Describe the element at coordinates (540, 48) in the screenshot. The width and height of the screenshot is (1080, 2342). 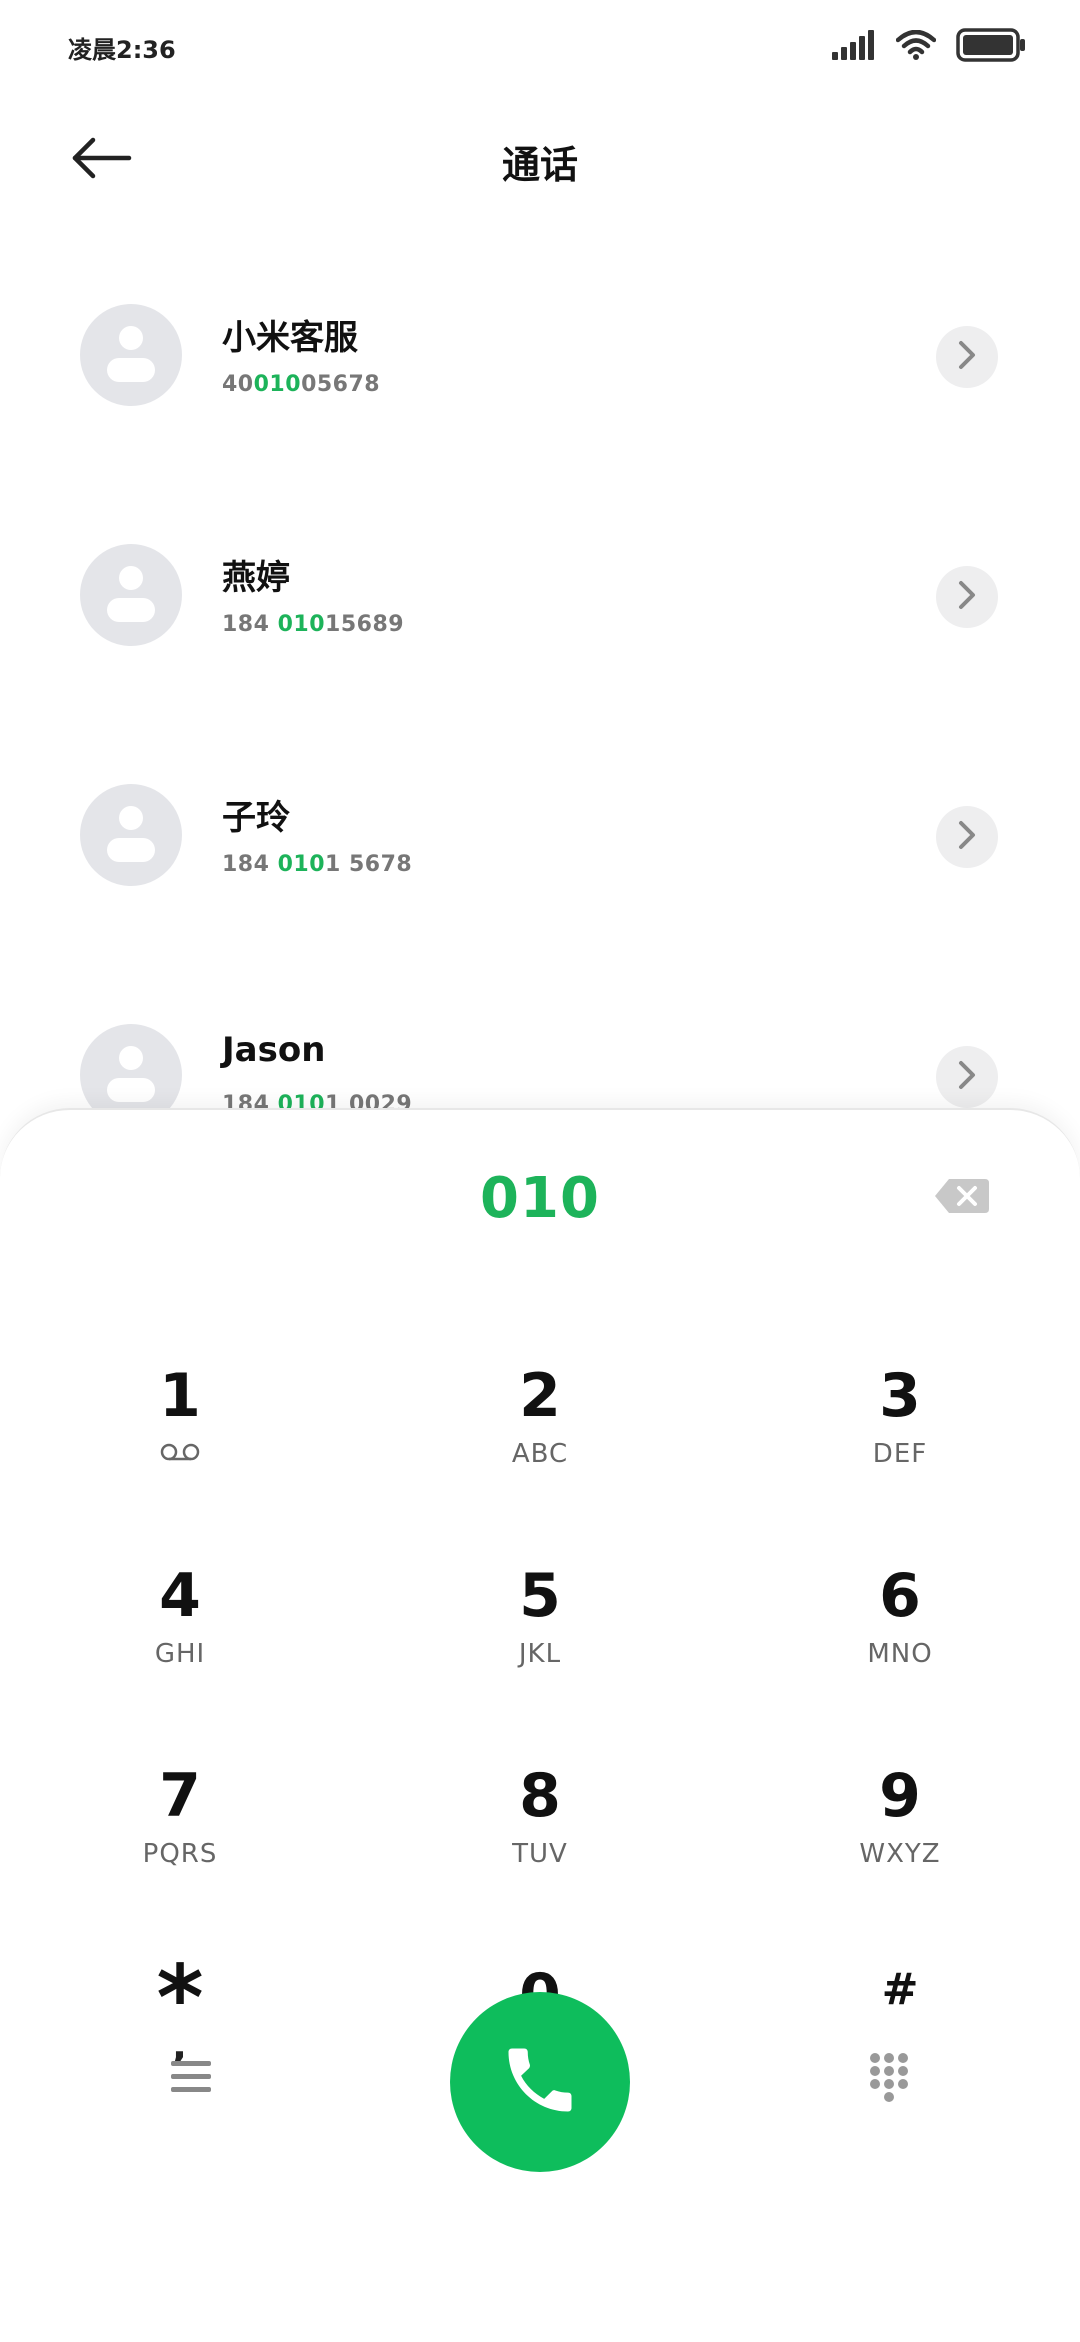
I see `status-bar: 凌晨2:36` at that location.